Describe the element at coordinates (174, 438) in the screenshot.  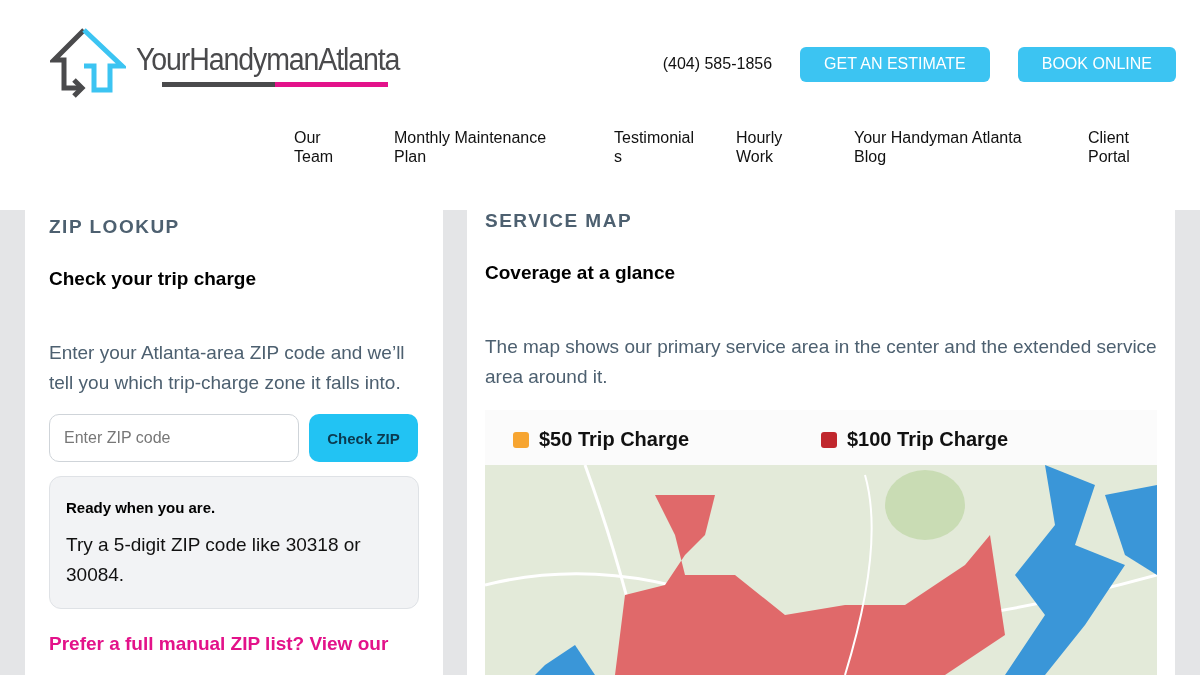
I see `zip-input-field: Enter ZIP code` at that location.